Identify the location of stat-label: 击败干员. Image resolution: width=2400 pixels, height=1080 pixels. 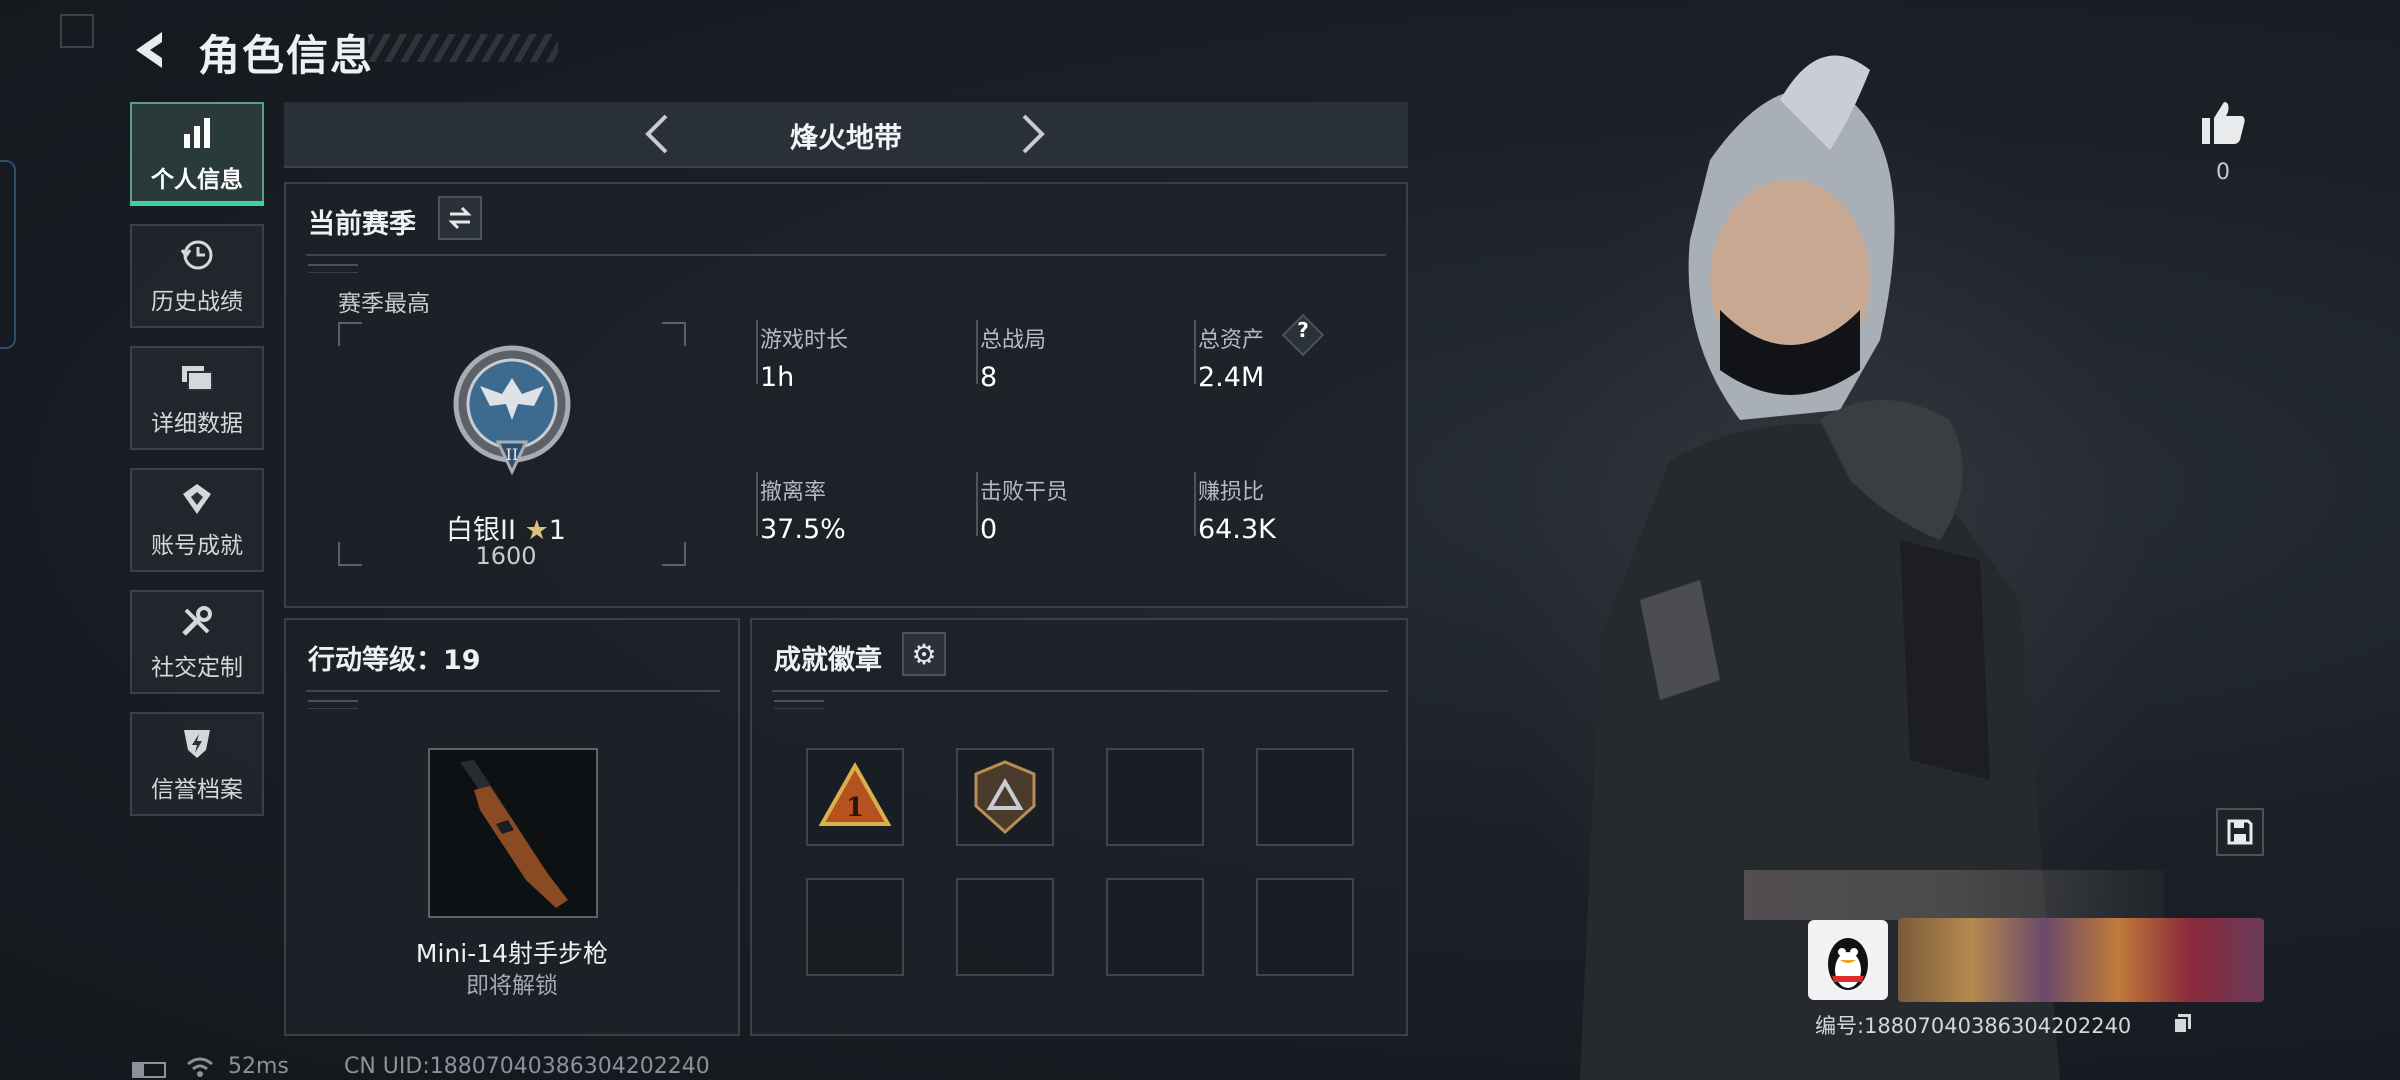
(1024, 492).